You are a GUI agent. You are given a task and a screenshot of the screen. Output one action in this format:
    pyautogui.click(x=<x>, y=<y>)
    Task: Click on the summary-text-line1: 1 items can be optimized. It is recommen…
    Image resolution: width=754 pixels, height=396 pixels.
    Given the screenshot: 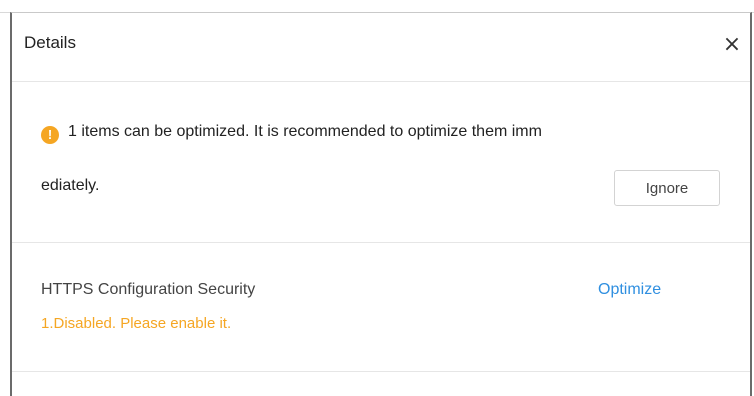 What is the action you would take?
    pyautogui.click(x=305, y=131)
    